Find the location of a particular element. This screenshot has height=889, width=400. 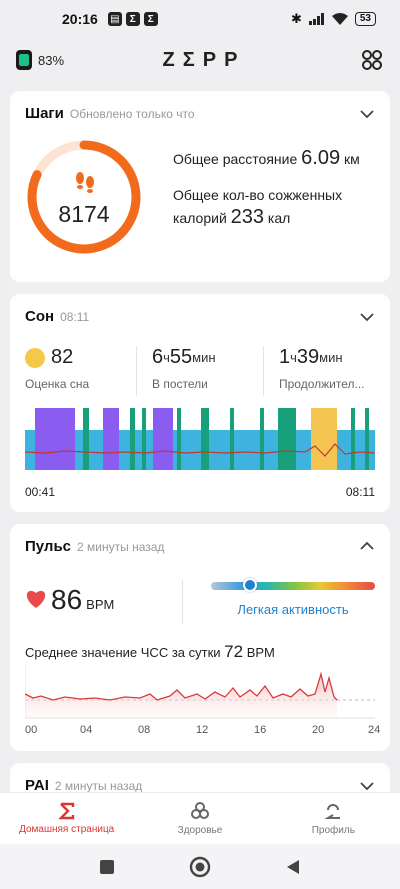

sleep-awake-block is located at coordinates (324, 439).